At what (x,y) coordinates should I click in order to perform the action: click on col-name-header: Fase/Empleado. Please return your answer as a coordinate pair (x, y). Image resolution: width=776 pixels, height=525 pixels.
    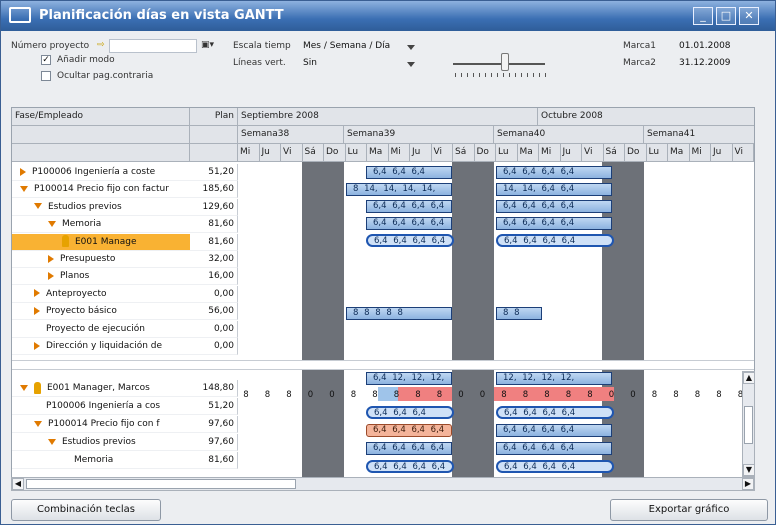
    Looking at the image, I should click on (101, 117).